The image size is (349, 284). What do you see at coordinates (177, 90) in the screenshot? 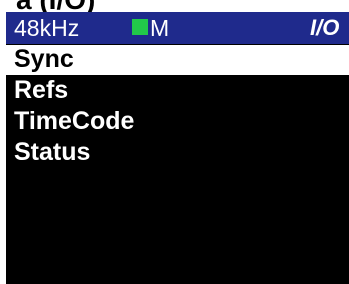
I see `menu-item-refs: Refs` at bounding box center [177, 90].